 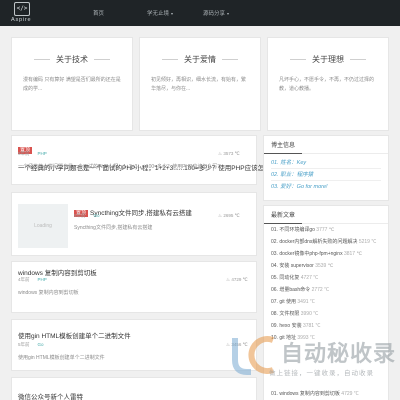 I want to click on recent-label: 07. git 使用, so click(x=284, y=302).